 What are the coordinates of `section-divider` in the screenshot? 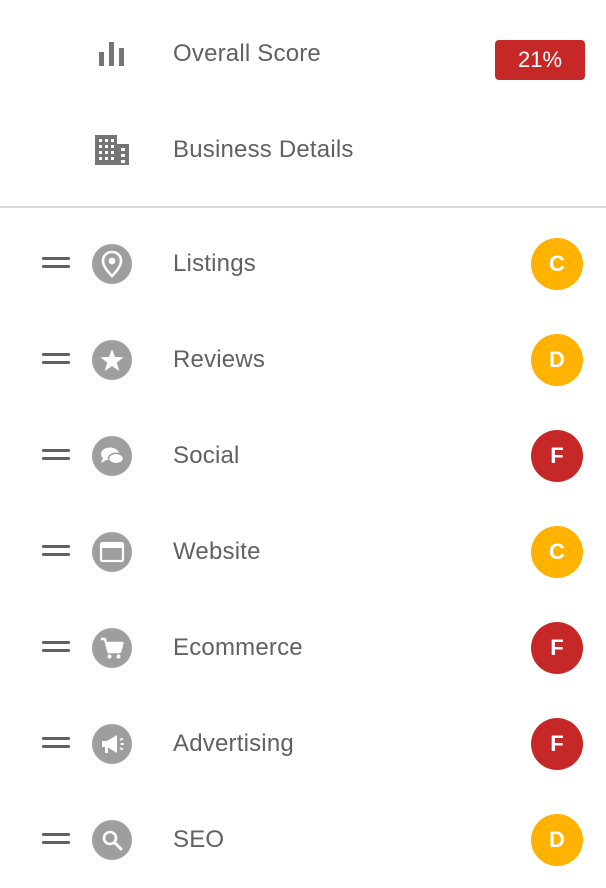 It's located at (303, 207).